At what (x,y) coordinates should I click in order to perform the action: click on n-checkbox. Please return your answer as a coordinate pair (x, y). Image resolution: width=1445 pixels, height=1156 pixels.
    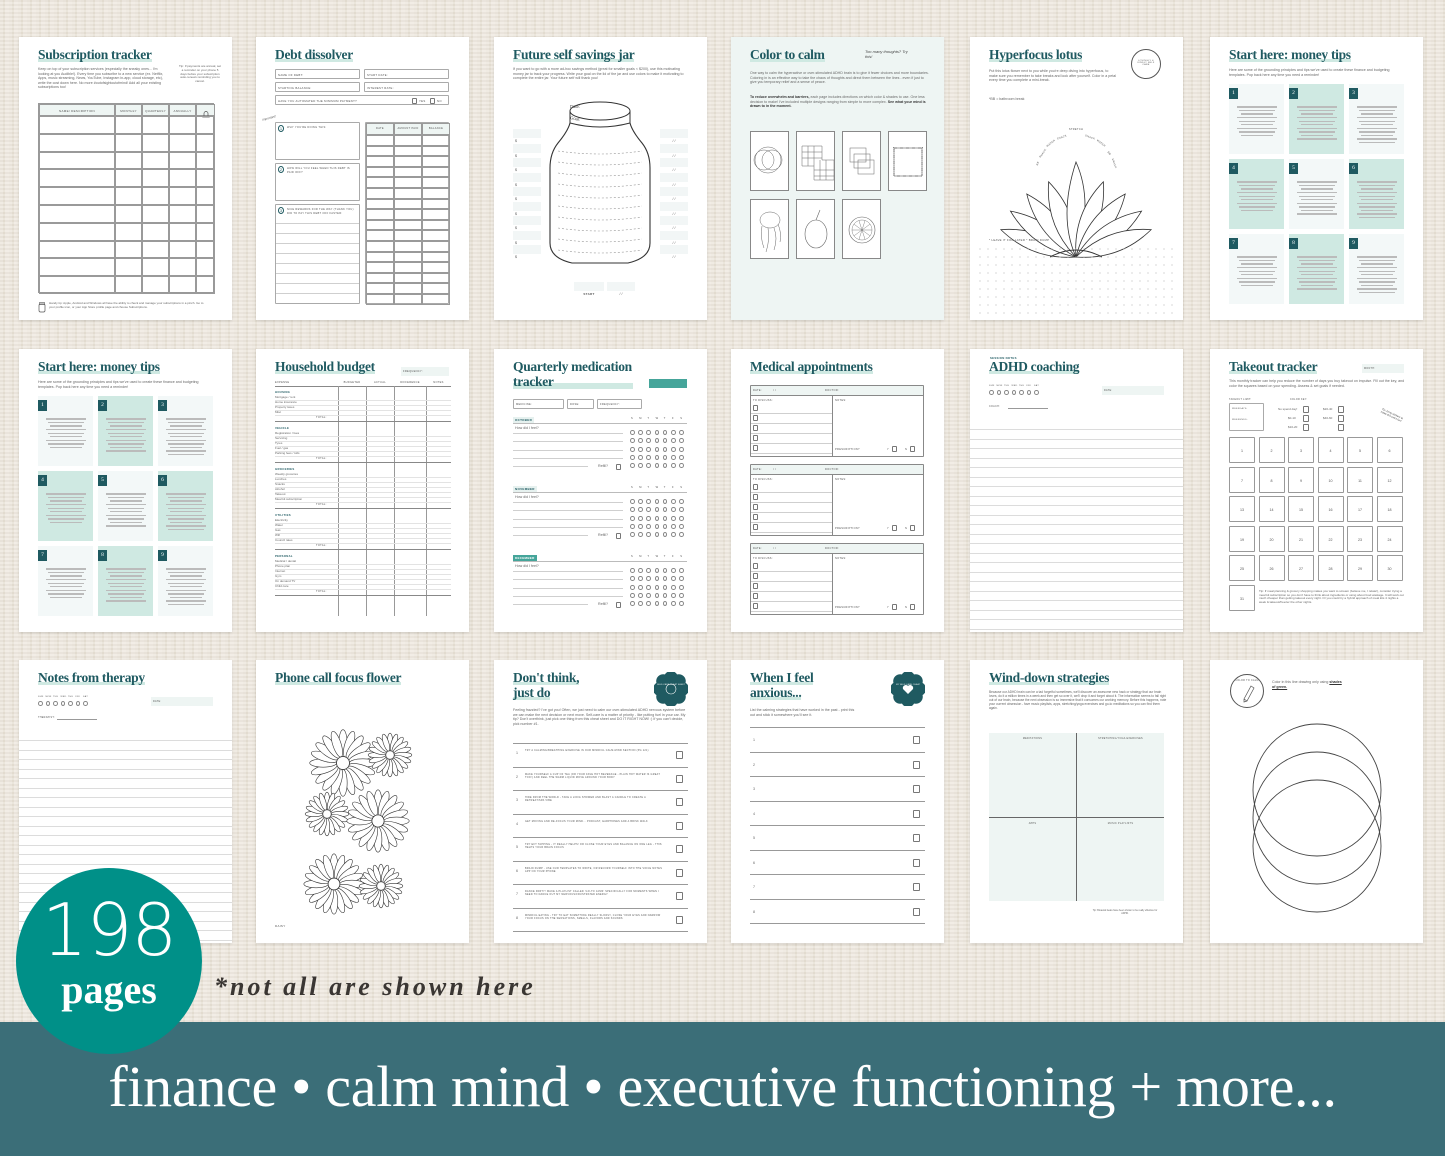
    Looking at the image, I should click on (912, 449).